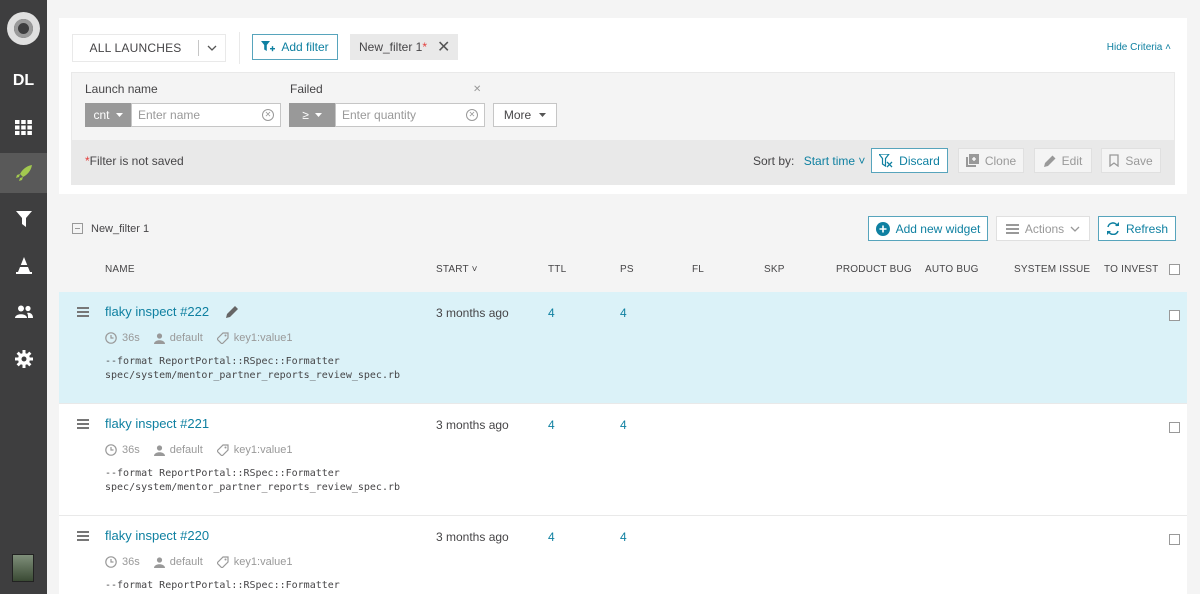 This screenshot has width=1200, height=594. Describe the element at coordinates (425, 47) in the screenshot. I see `unsaved-marker: *` at that location.